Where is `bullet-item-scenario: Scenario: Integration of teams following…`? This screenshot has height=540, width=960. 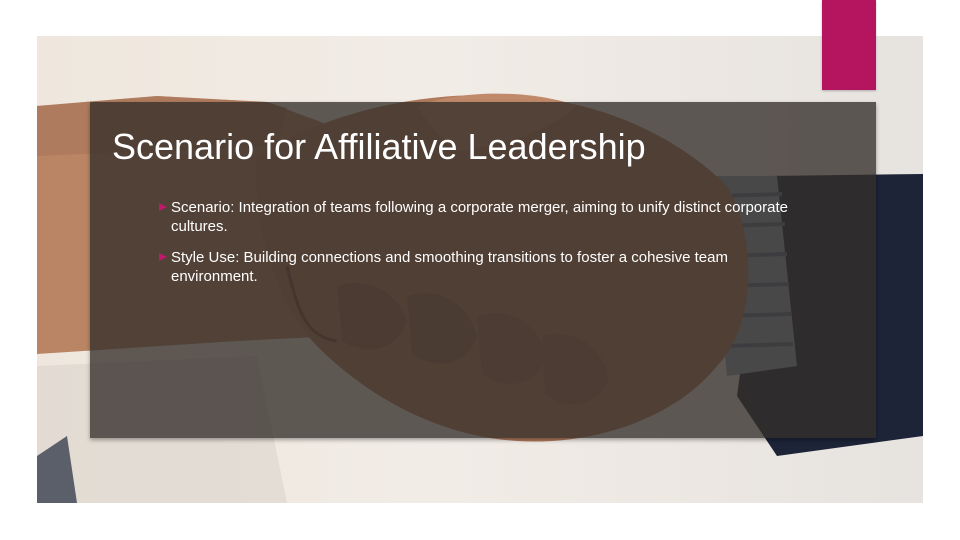 bullet-item-scenario: Scenario: Integration of teams following… is located at coordinates (478, 217).